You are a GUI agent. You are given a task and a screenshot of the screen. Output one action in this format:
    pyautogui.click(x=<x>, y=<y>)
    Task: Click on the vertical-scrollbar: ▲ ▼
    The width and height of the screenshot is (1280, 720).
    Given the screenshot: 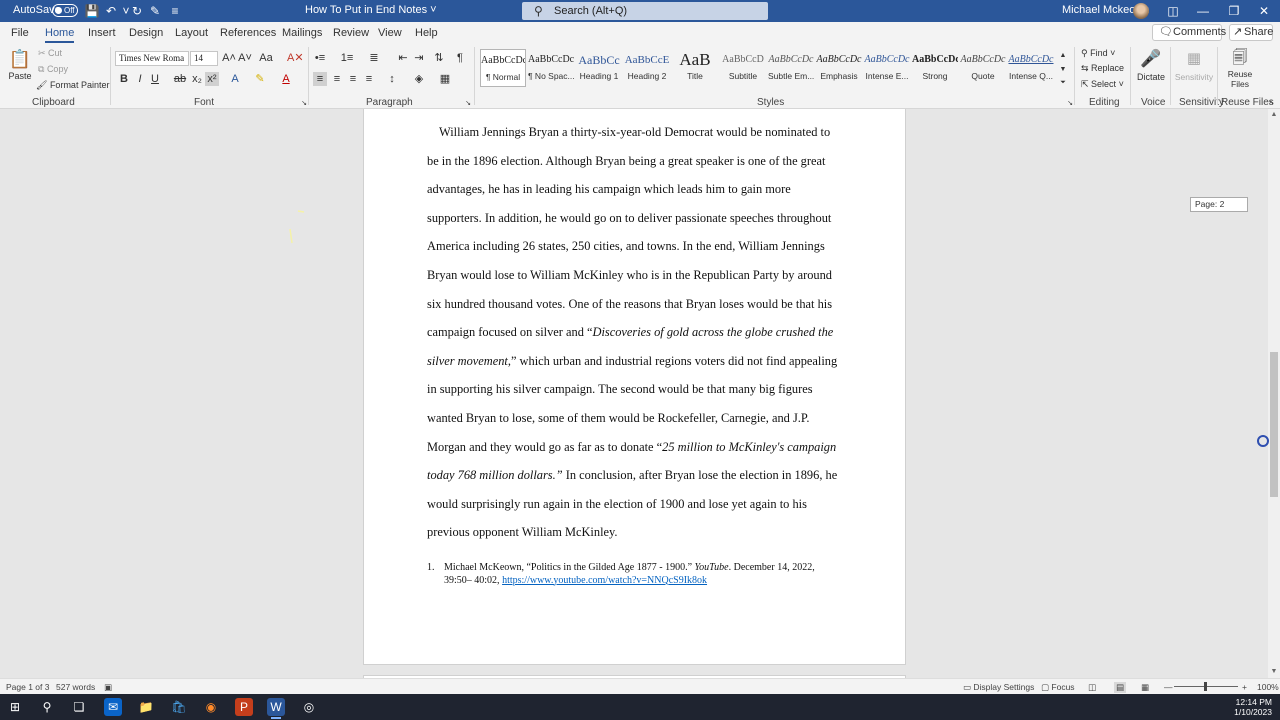 What is the action you would take?
    pyautogui.click(x=1274, y=393)
    